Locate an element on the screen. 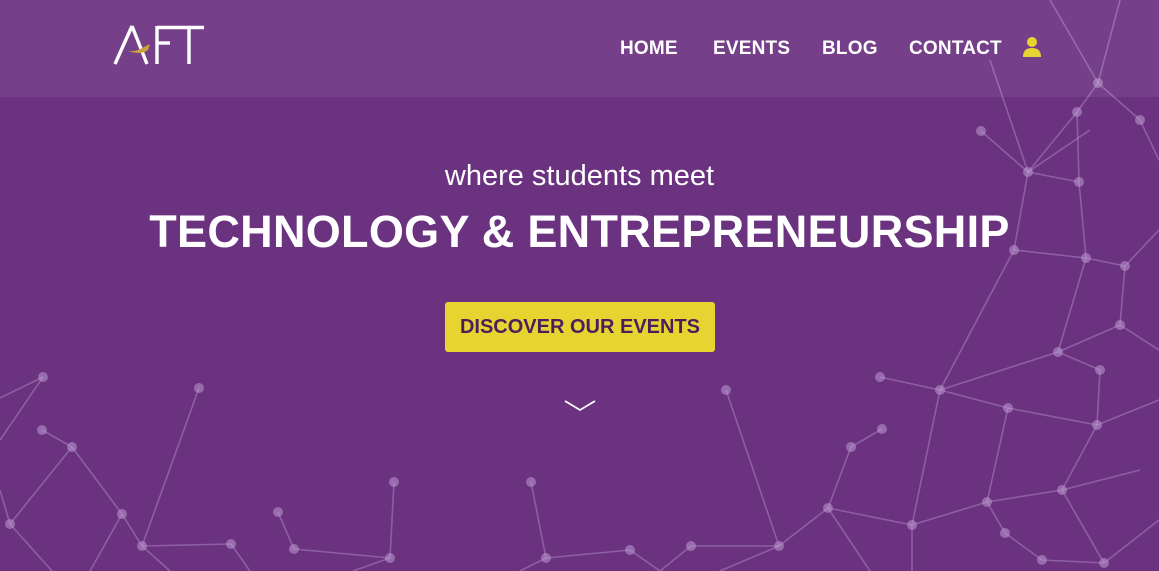 The height and width of the screenshot is (571, 1159). nav-blog: BLOG is located at coordinates (850, 49).